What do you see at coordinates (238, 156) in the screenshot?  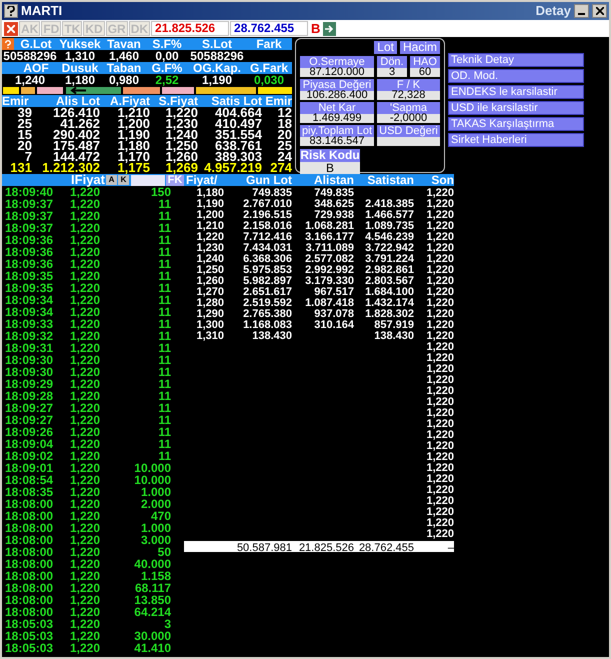 I see `order-cell-text: 389.303` at bounding box center [238, 156].